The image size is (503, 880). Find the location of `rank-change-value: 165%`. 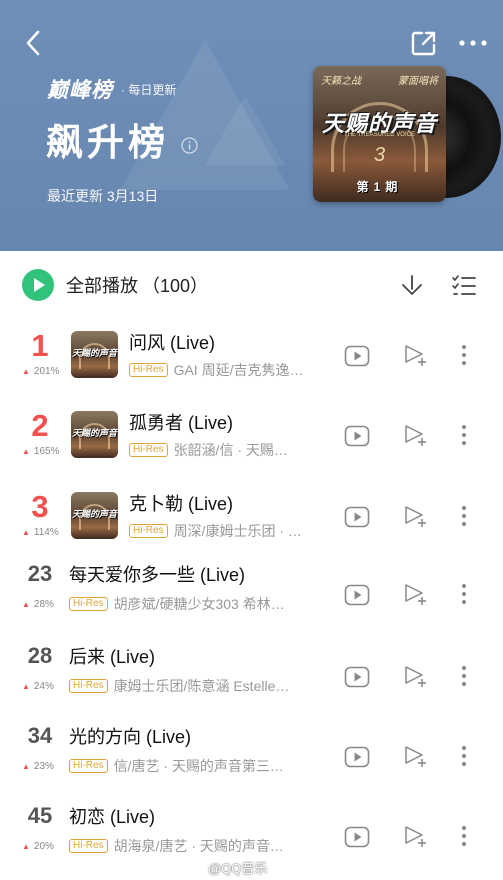

rank-change-value: 165% is located at coordinates (46, 451).